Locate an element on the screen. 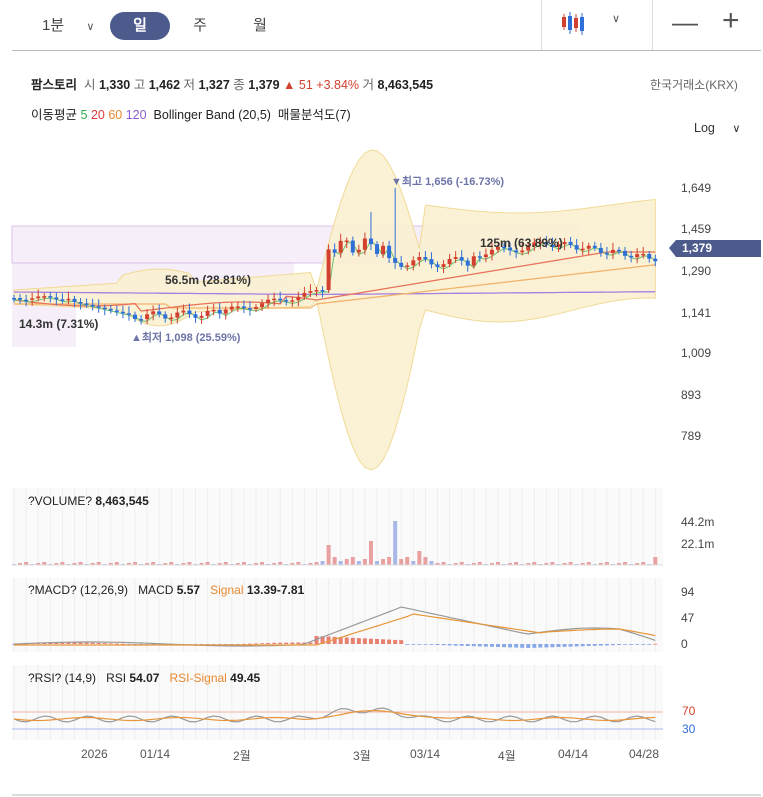  x-tick: 4월 is located at coordinates (507, 756).